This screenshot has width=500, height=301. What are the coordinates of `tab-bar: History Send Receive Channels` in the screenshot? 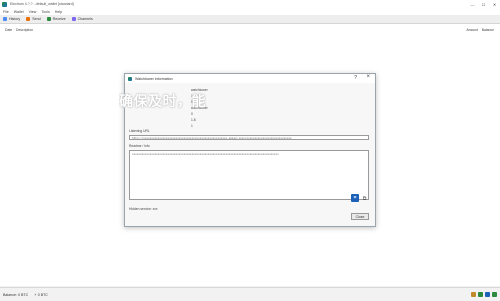 It's located at (250, 19).